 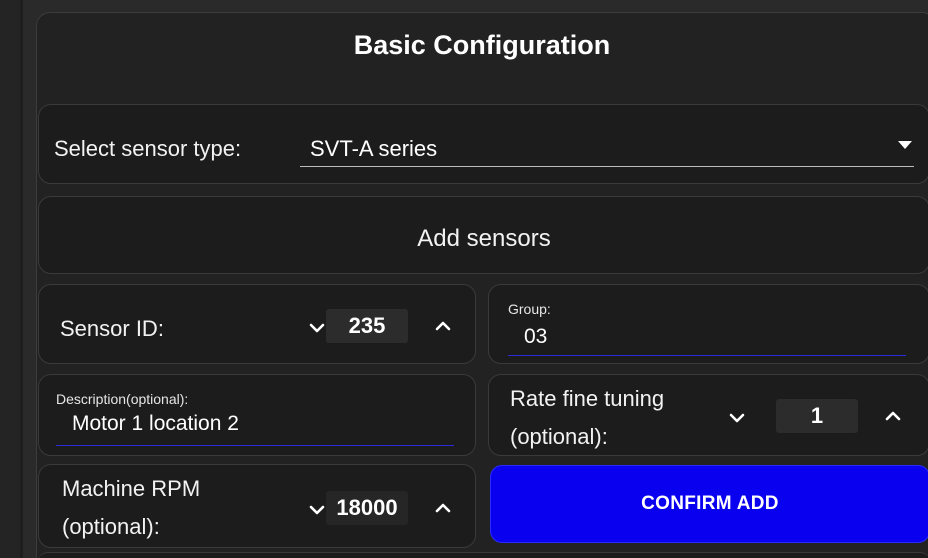 I want to click on machine-rpm-label-line2: (optional):, so click(x=111, y=526).